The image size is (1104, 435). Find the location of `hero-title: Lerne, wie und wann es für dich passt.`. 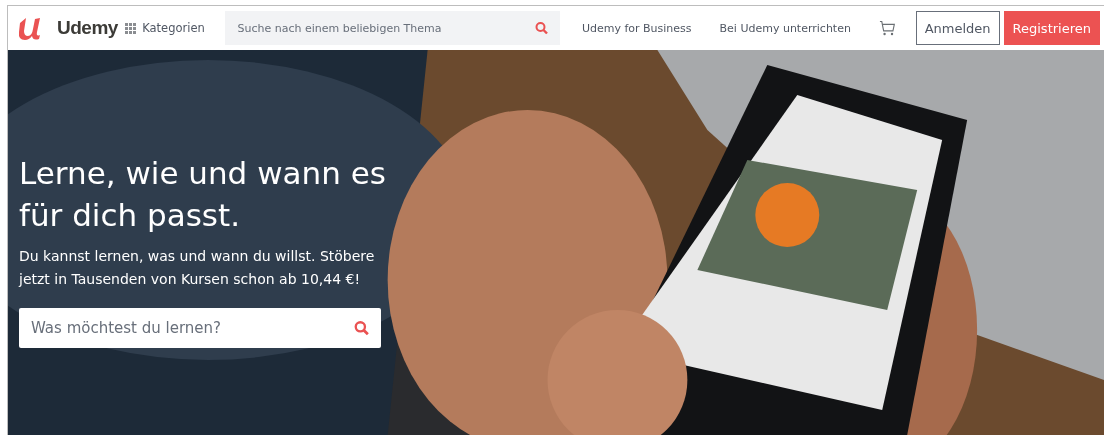

hero-title: Lerne, wie und wann es für dich passt. is located at coordinates (203, 194).